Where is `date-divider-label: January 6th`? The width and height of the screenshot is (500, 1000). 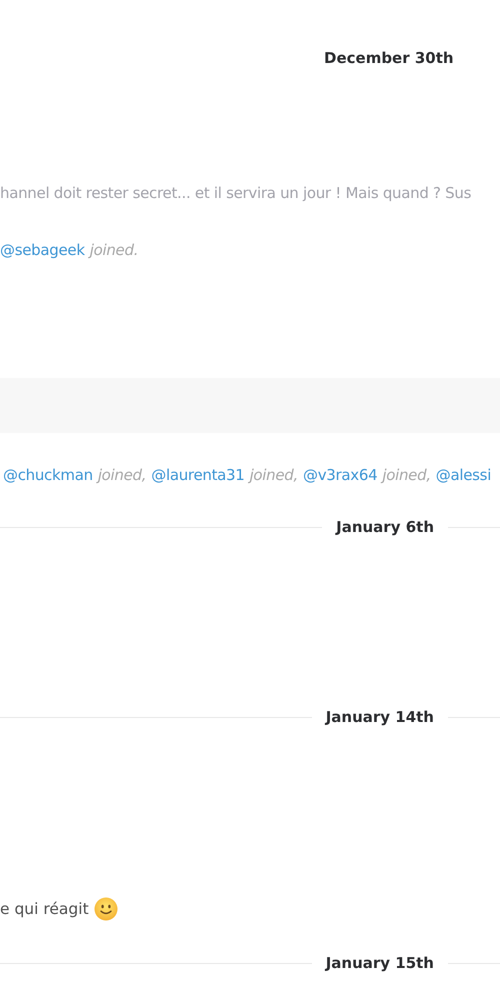
date-divider-label: January 6th is located at coordinates (384, 527).